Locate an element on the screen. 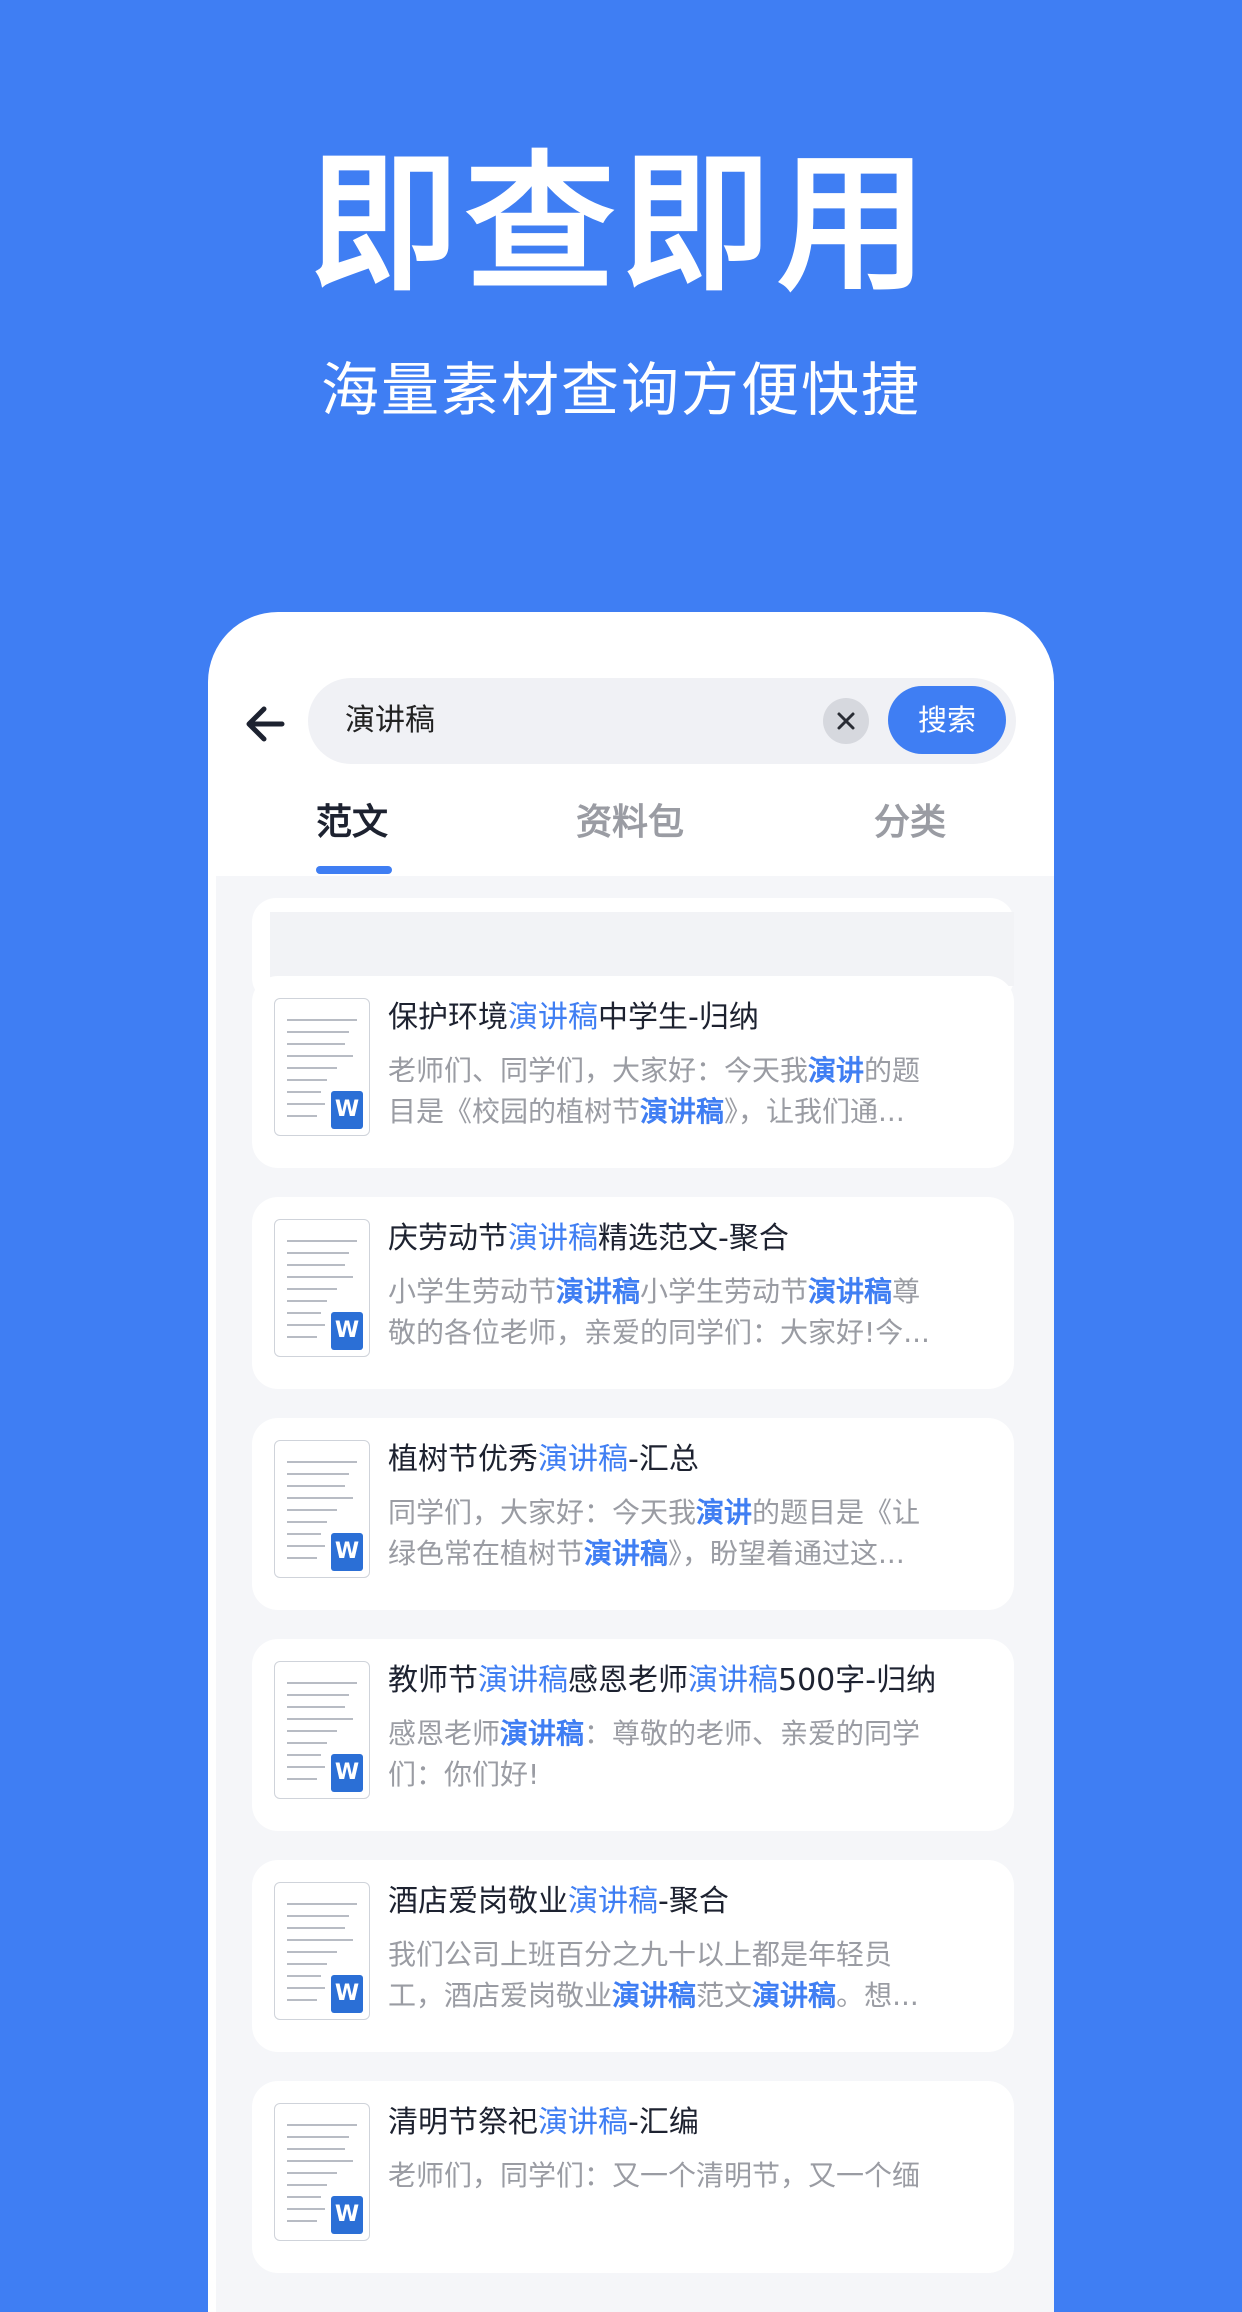  text-run: 植树节优秀 is located at coordinates (463, 1459).